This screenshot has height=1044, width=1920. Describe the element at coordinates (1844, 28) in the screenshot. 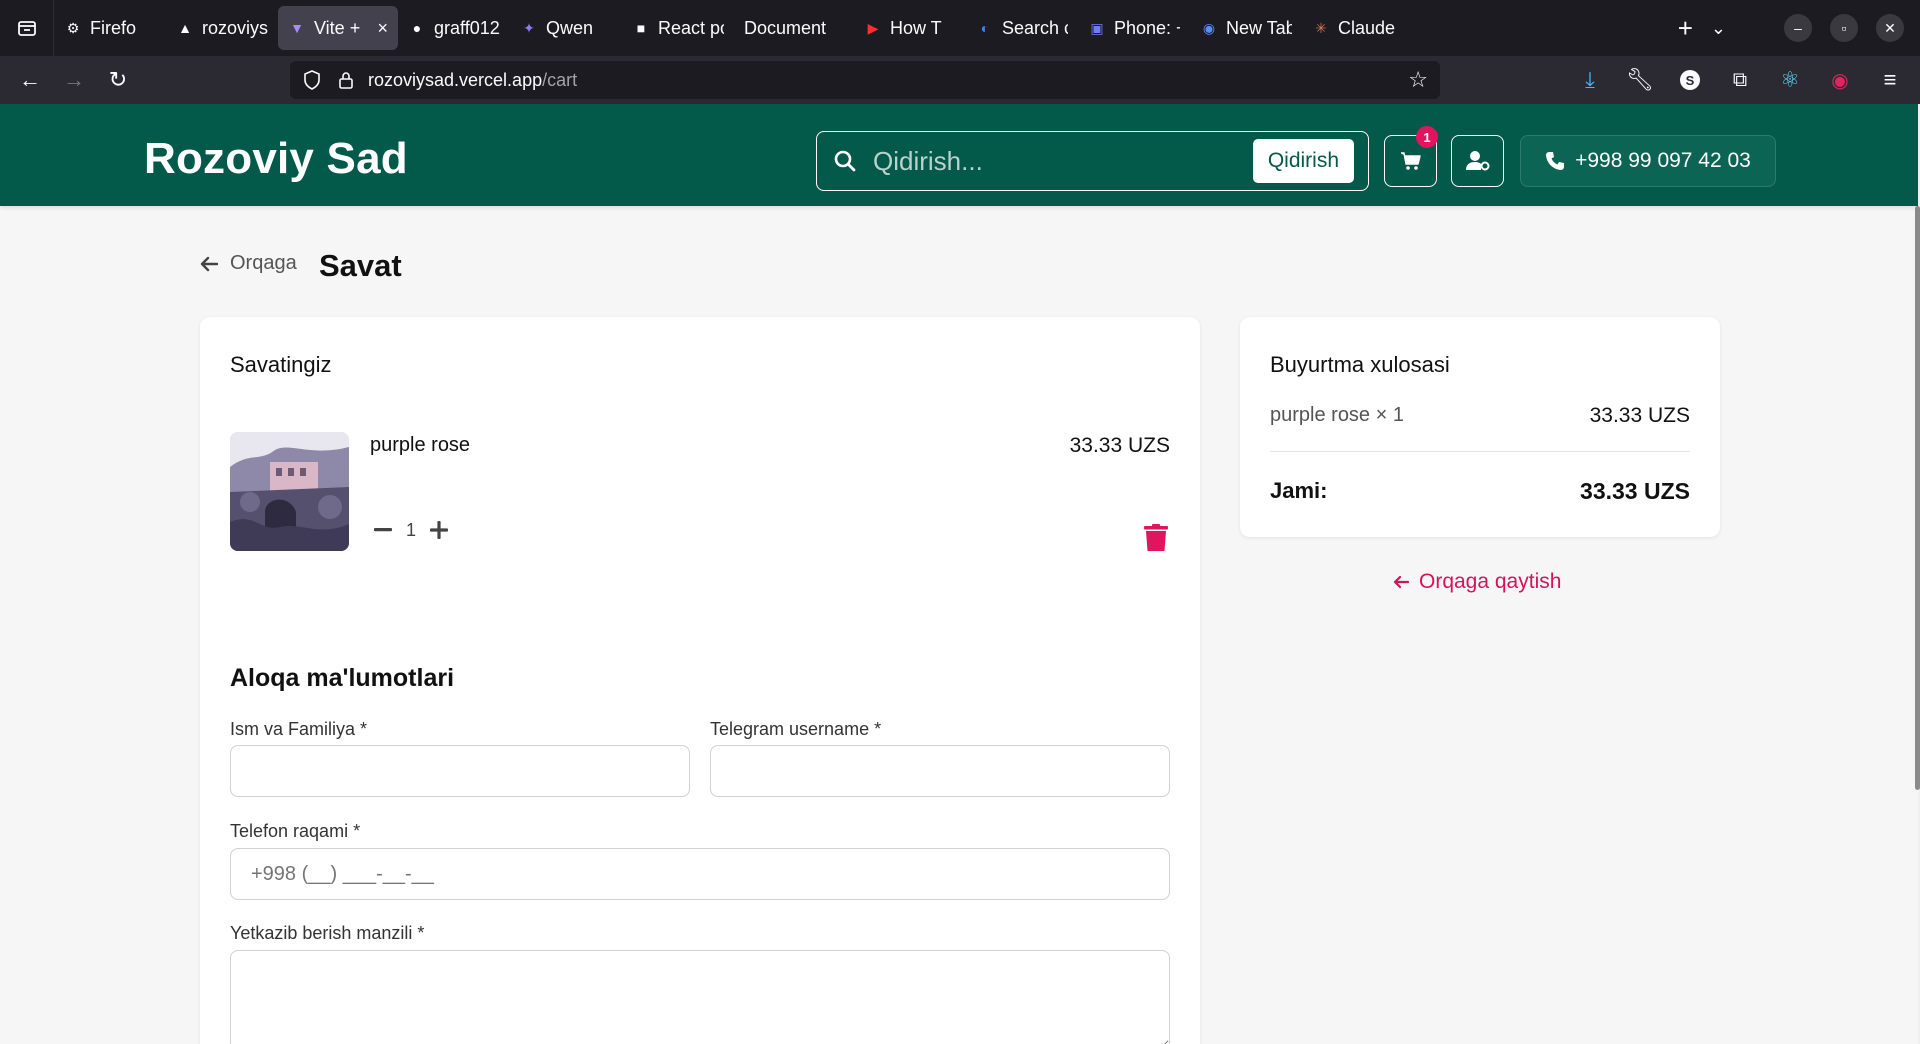

I see `restore-button: ▫` at that location.